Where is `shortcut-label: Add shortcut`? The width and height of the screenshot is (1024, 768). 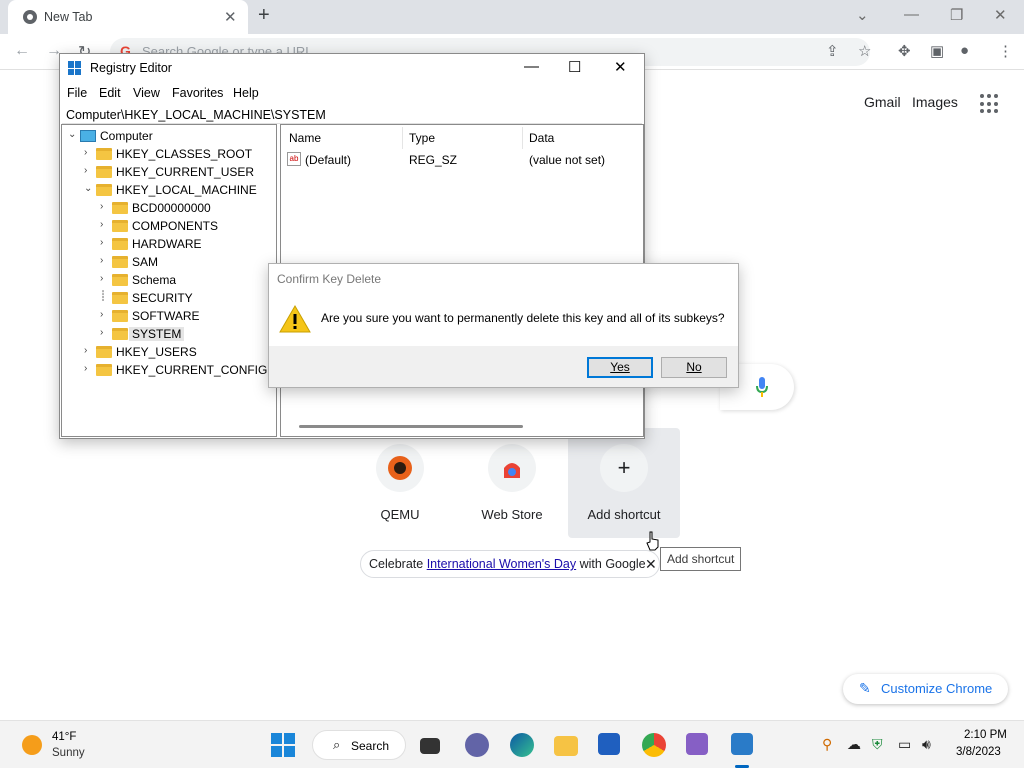 shortcut-label: Add shortcut is located at coordinates (624, 514).